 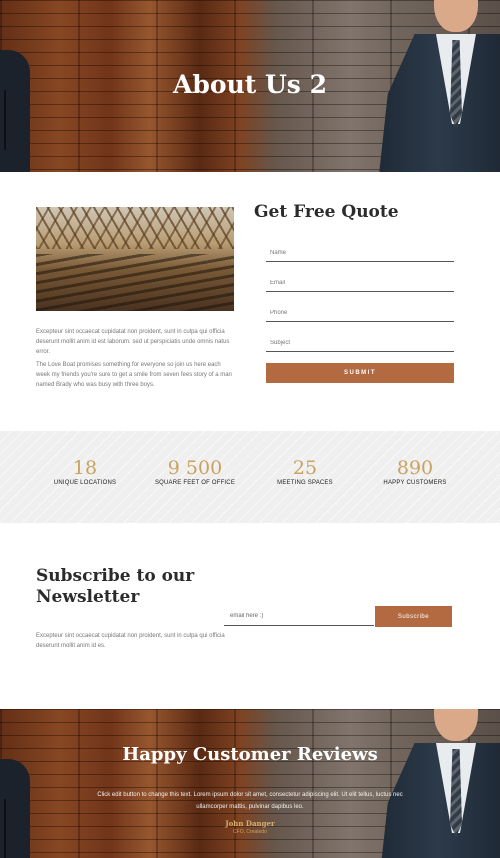 What do you see at coordinates (115, 586) in the screenshot?
I see `newsletter-title: Subscribe to our Newsletter` at bounding box center [115, 586].